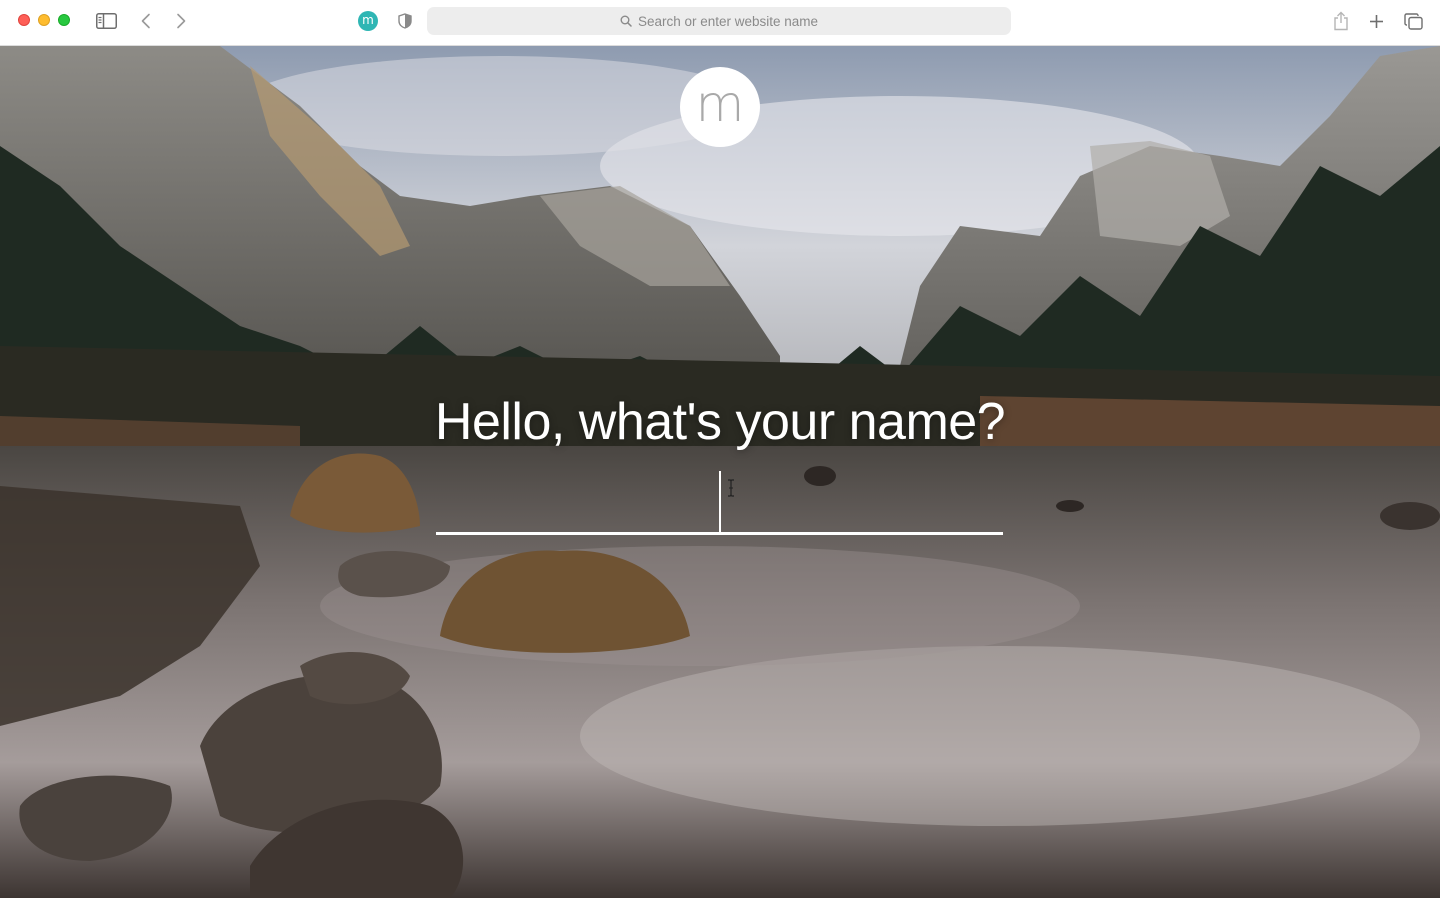  I want to click on app-logo: m, so click(720, 107).